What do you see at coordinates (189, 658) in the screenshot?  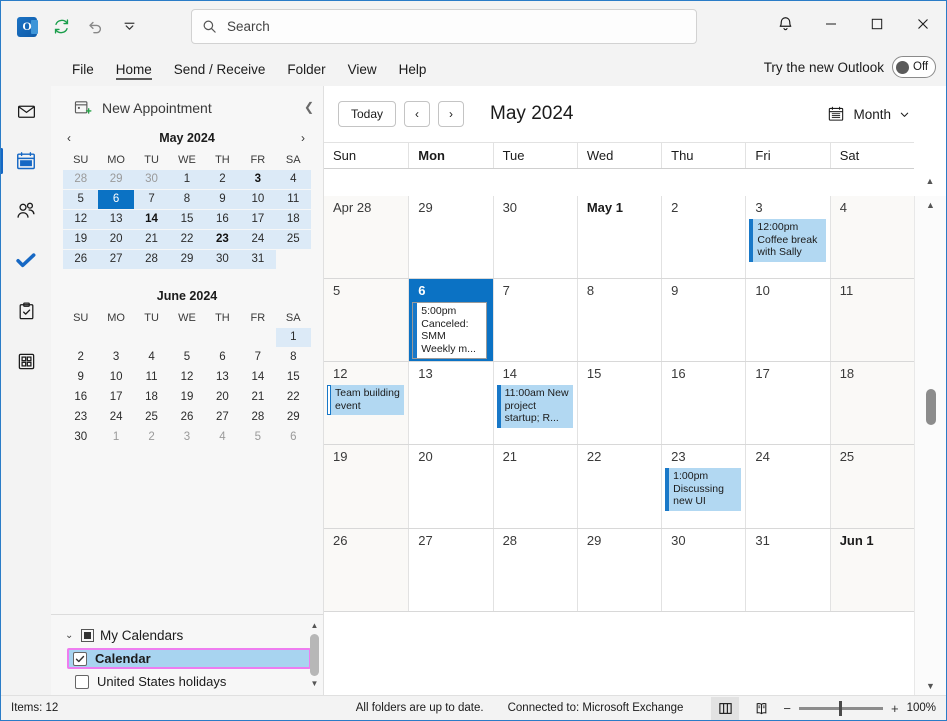 I see `calendar-list-item: Calendar` at bounding box center [189, 658].